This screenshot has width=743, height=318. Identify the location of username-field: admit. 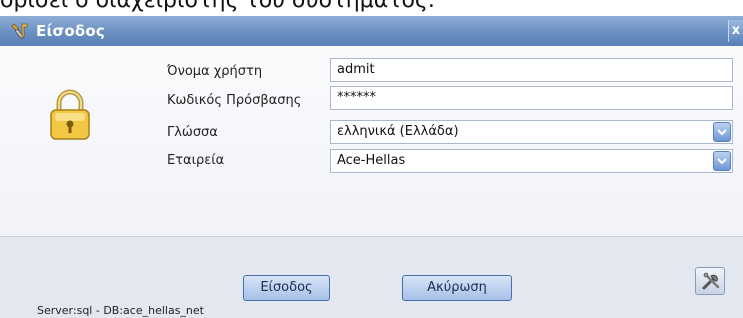
(531, 70).